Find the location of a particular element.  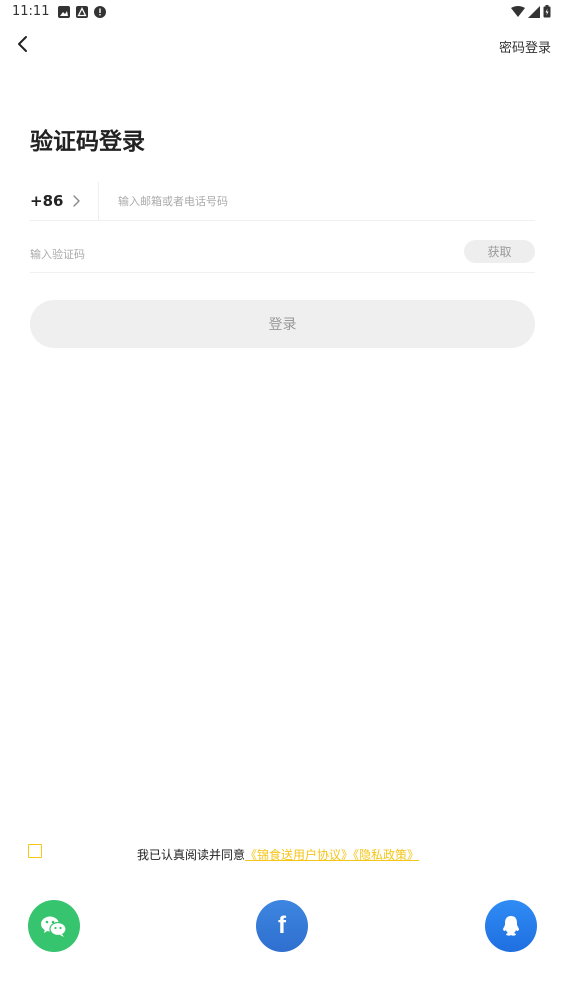

phone-email-input is located at coordinates (318, 201).